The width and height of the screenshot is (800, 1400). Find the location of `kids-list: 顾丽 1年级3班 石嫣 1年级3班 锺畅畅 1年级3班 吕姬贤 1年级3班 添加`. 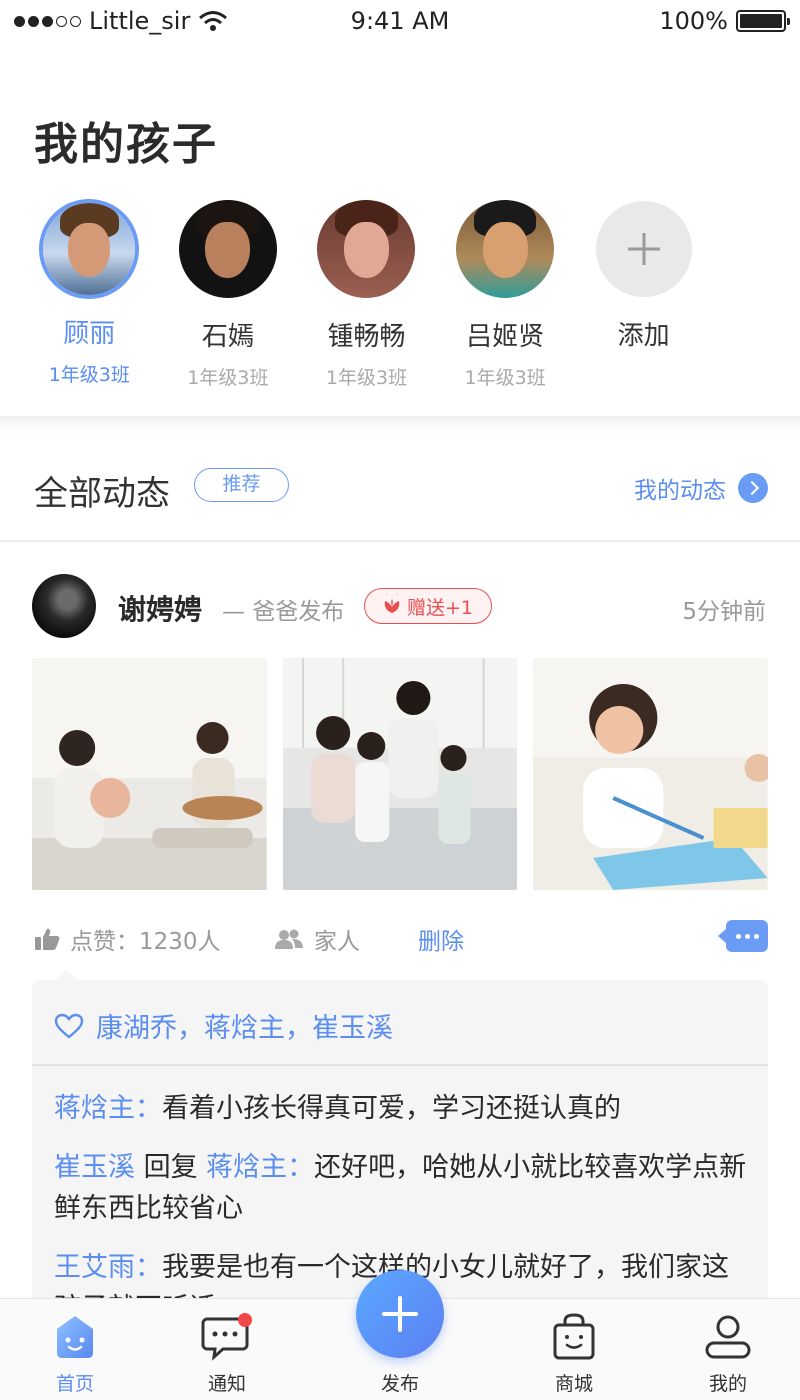

kids-list: 顾丽 1年级3班 石嫣 1年级3班 锺畅畅 1年级3班 吕姬贤 1年级3班 添加 is located at coordinates (400, 295).